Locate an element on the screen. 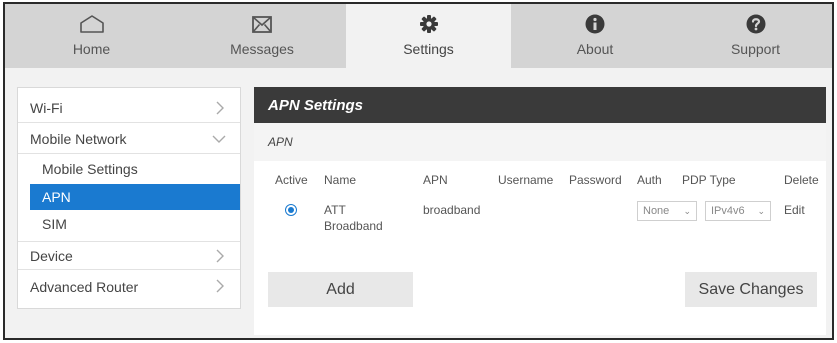  sidebar-subitem-label: APN is located at coordinates (56, 197).